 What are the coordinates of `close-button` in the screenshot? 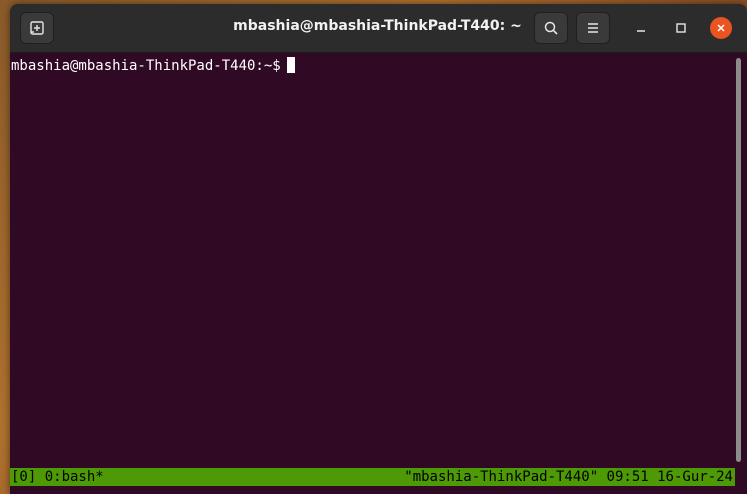 It's located at (721, 28).